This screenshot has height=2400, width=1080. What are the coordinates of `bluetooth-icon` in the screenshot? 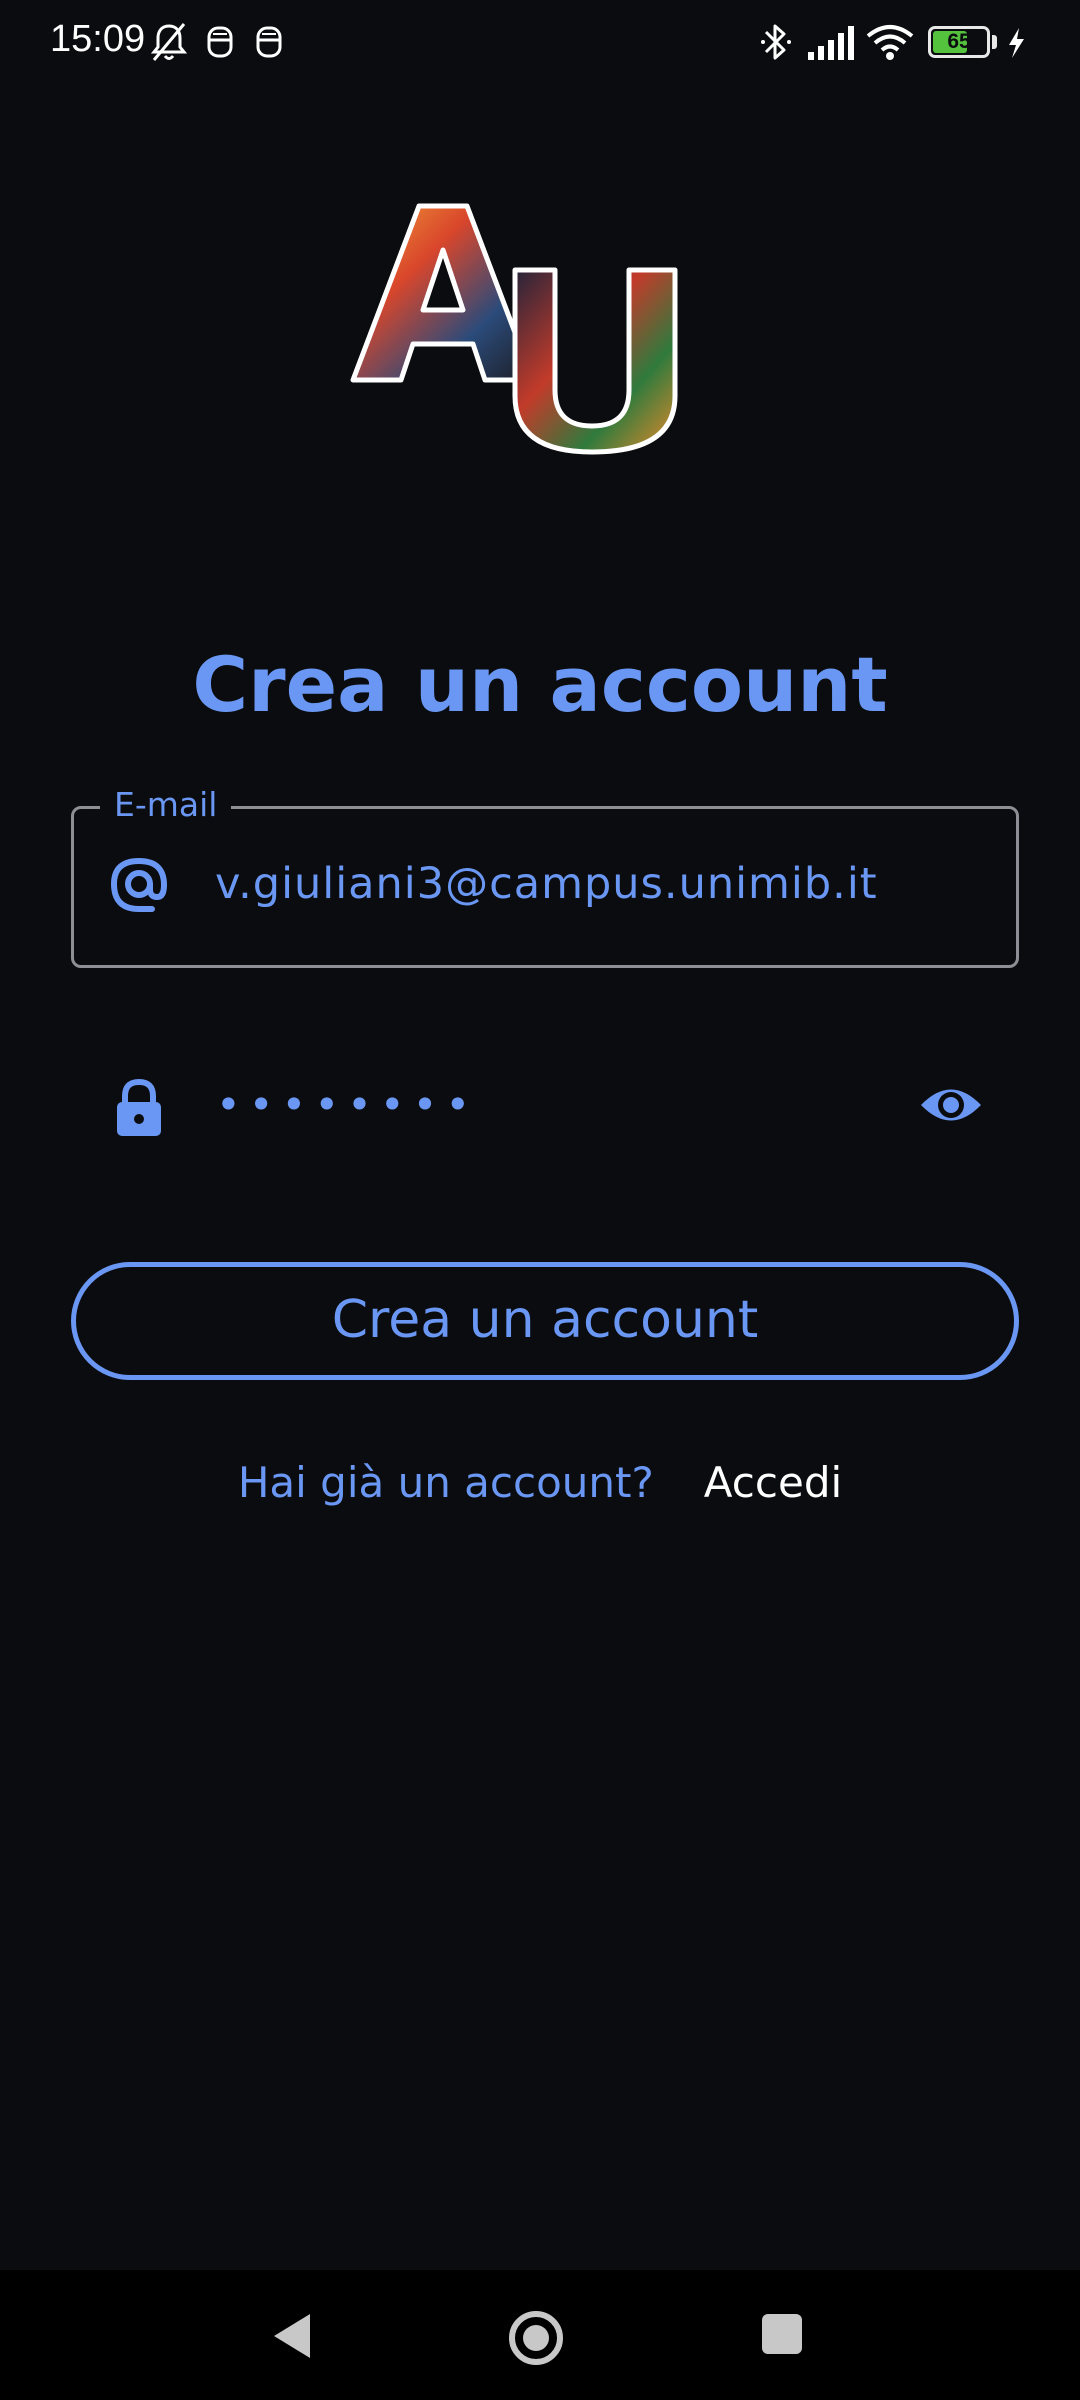 It's located at (776, 42).